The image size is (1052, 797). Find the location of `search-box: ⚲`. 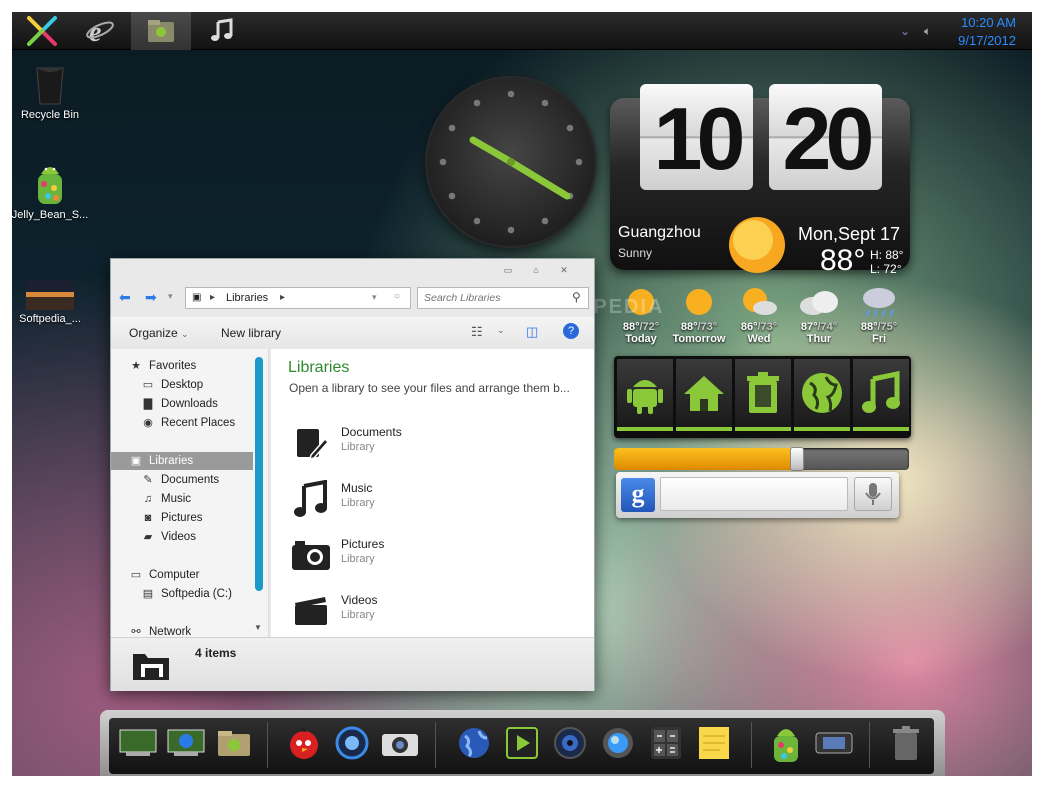

search-box: ⚲ is located at coordinates (503, 298).